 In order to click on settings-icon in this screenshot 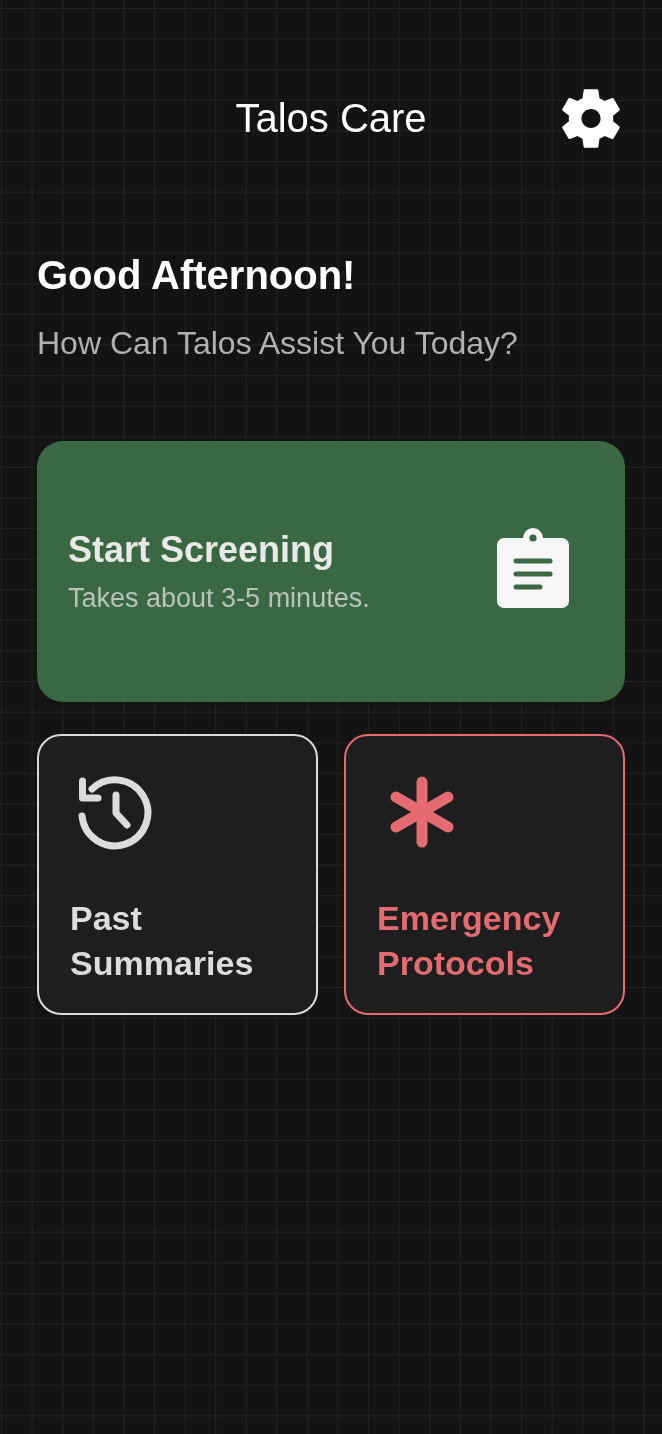, I will do `click(591, 118)`.